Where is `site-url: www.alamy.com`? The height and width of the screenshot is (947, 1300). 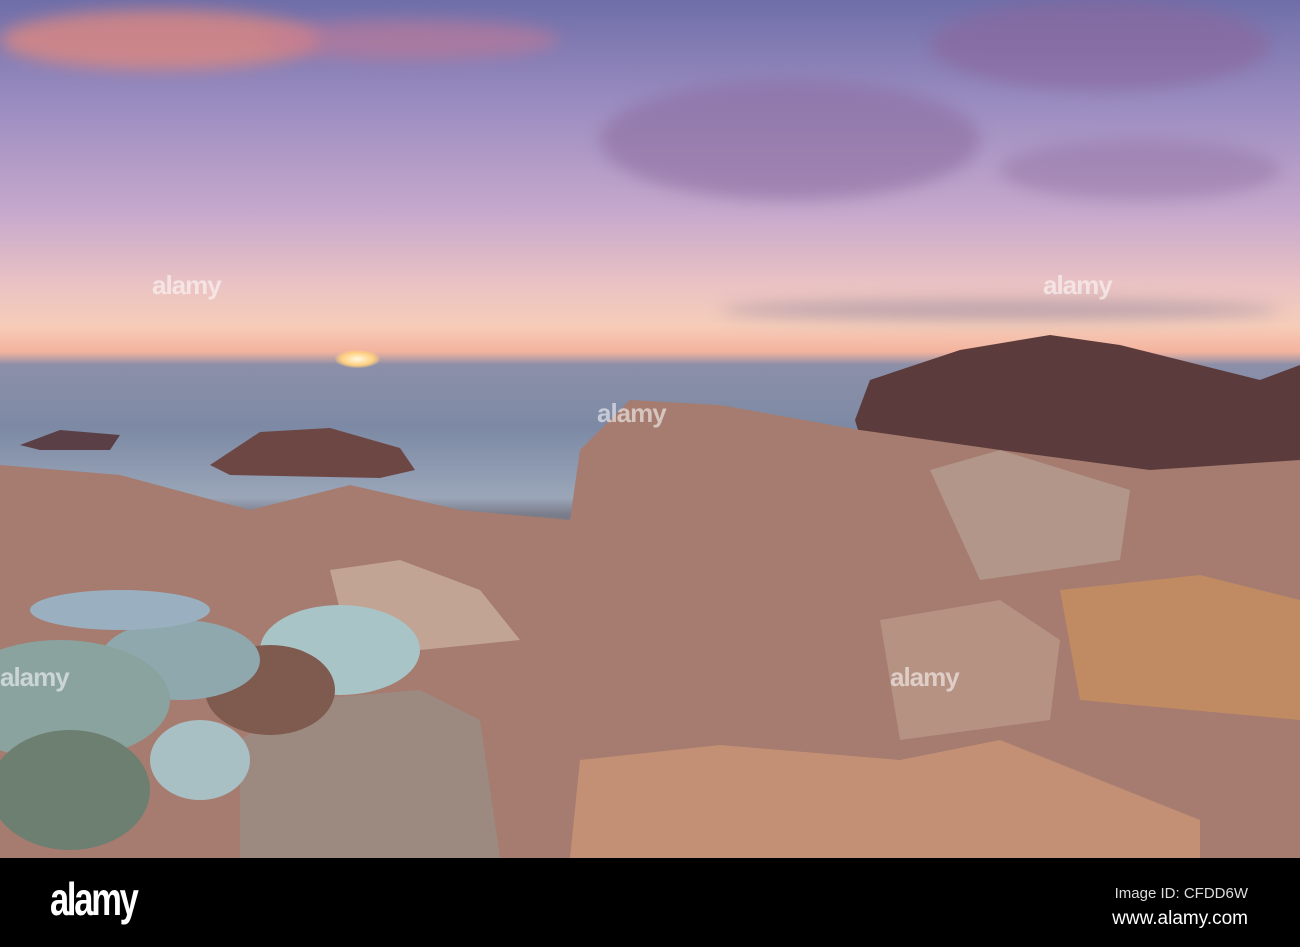
site-url: www.alamy.com is located at coordinates (1180, 918).